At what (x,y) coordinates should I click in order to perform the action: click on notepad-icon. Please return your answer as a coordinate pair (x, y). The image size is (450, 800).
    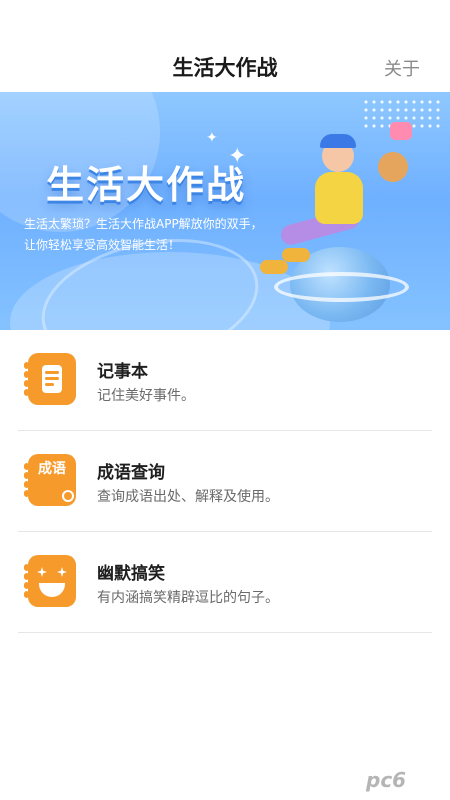
    Looking at the image, I should click on (49, 379).